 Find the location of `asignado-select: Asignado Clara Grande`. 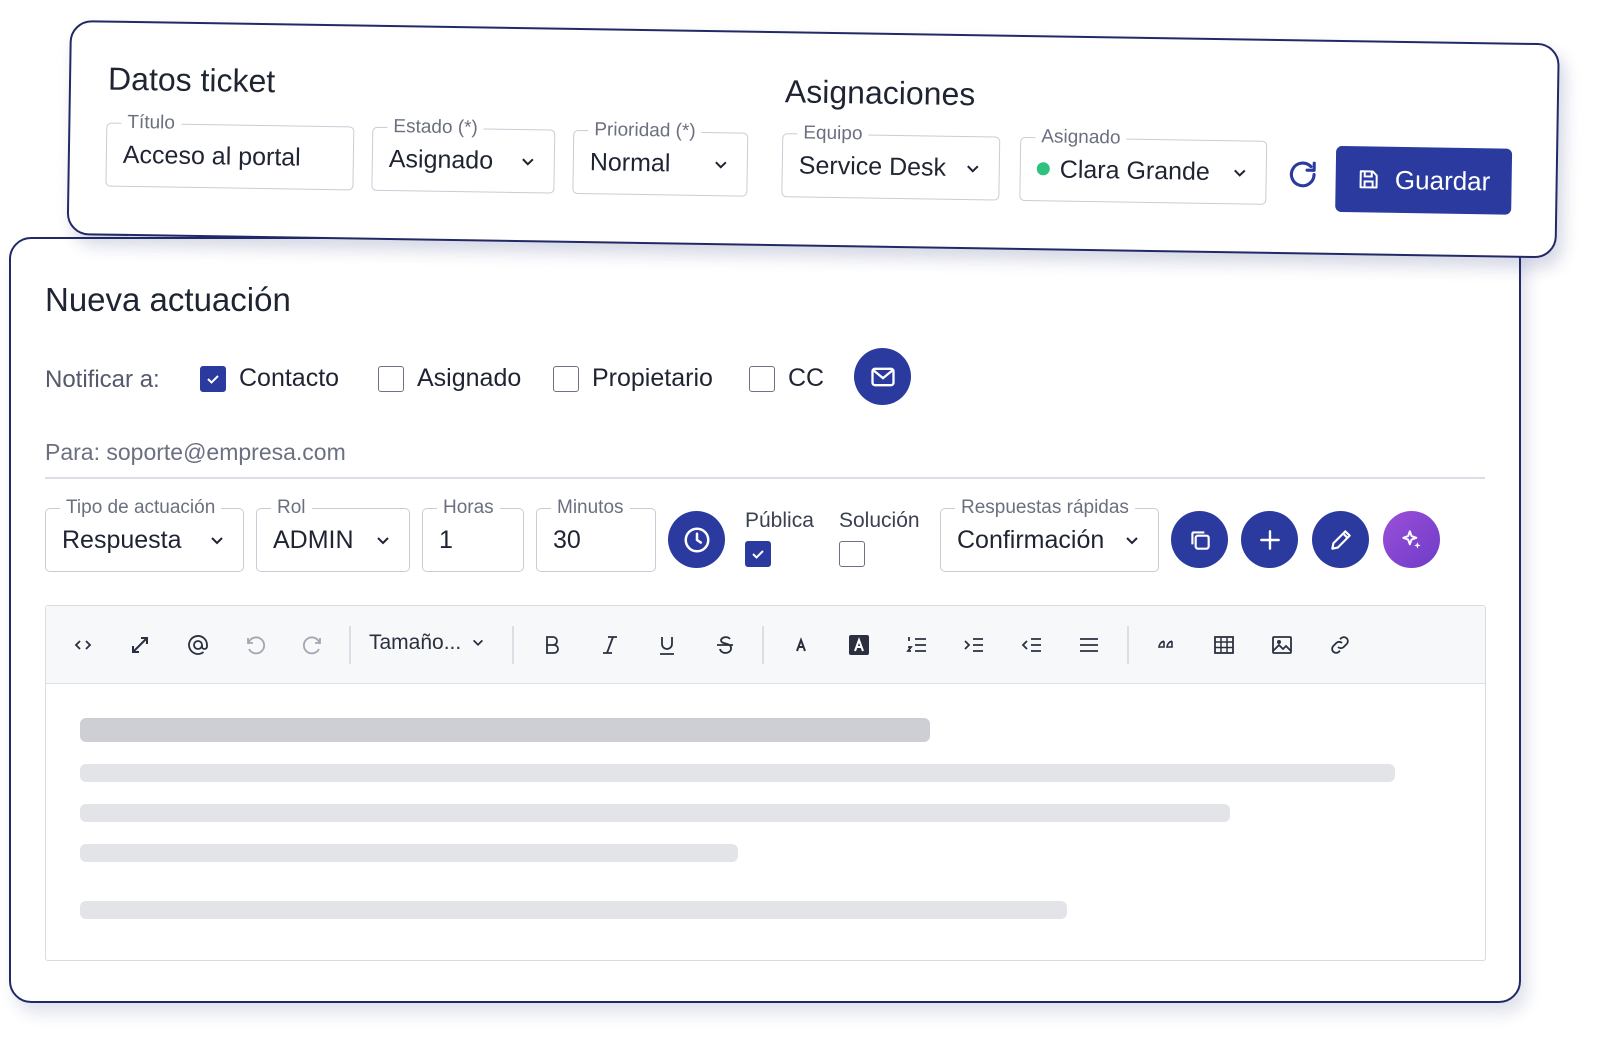

asignado-select: Asignado Clara Grande is located at coordinates (1143, 165).